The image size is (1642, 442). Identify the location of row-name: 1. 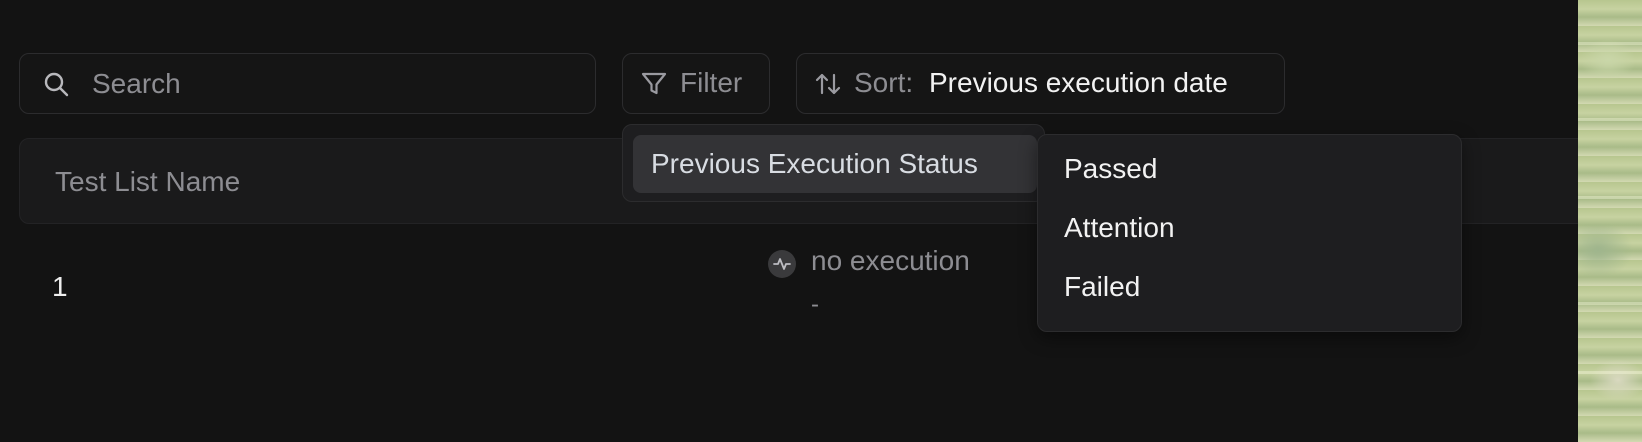
(60, 286).